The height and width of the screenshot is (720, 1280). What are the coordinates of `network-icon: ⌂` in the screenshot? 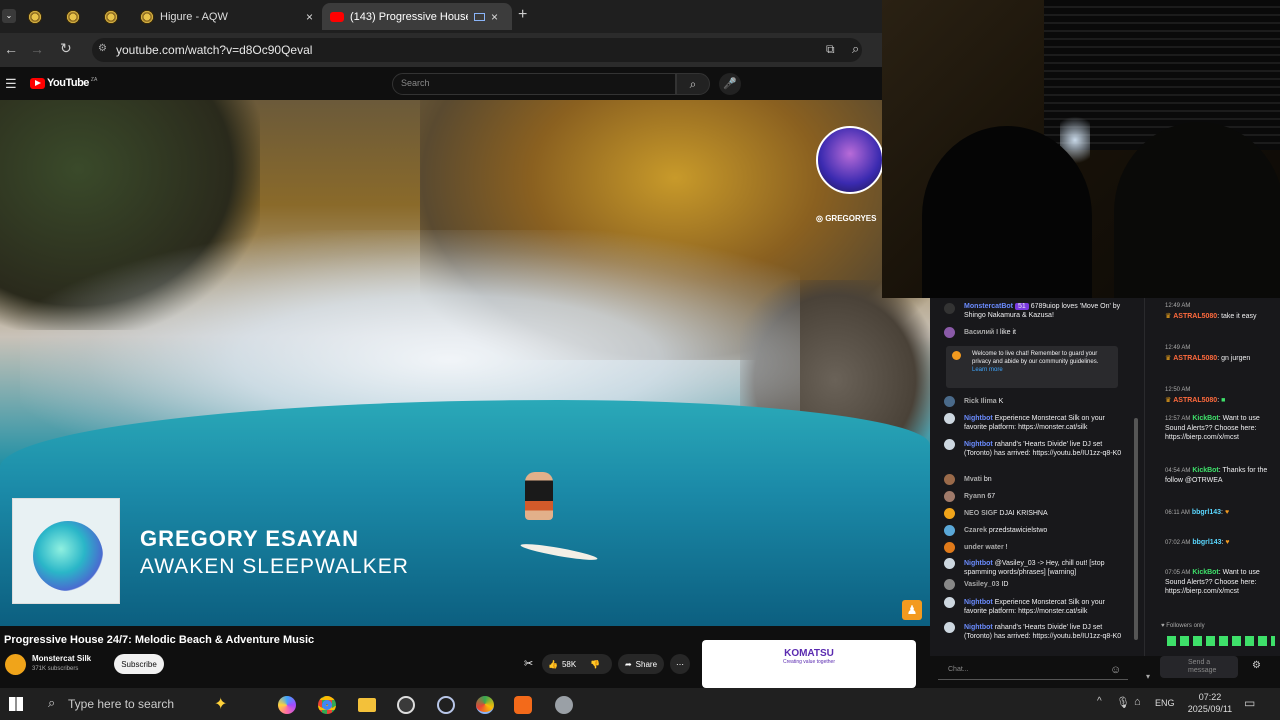 It's located at (1137, 702).